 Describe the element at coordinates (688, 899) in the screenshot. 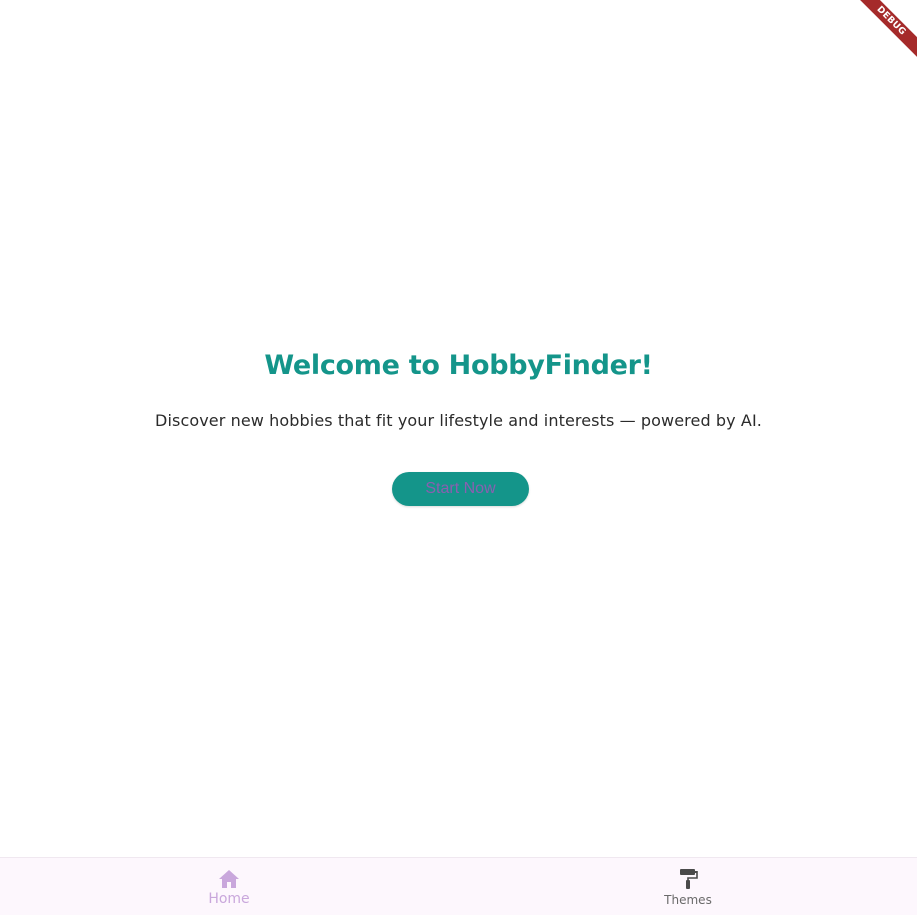

I see `nav-item-themes-label: Themes` at that location.